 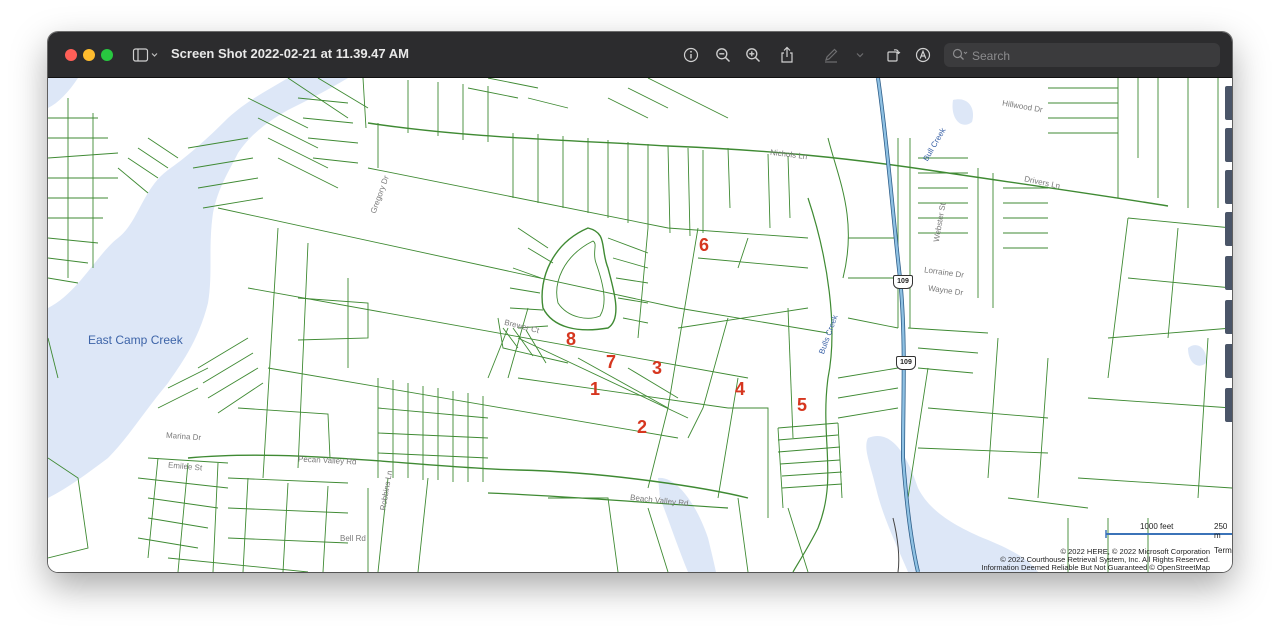 I want to click on info-icon, so click(x=691, y=55).